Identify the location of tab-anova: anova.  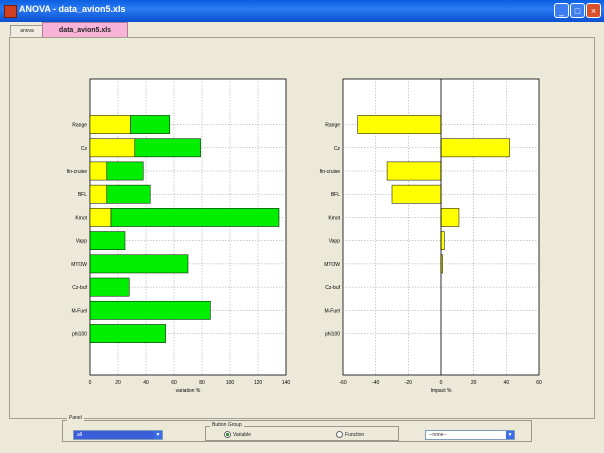
(27, 30).